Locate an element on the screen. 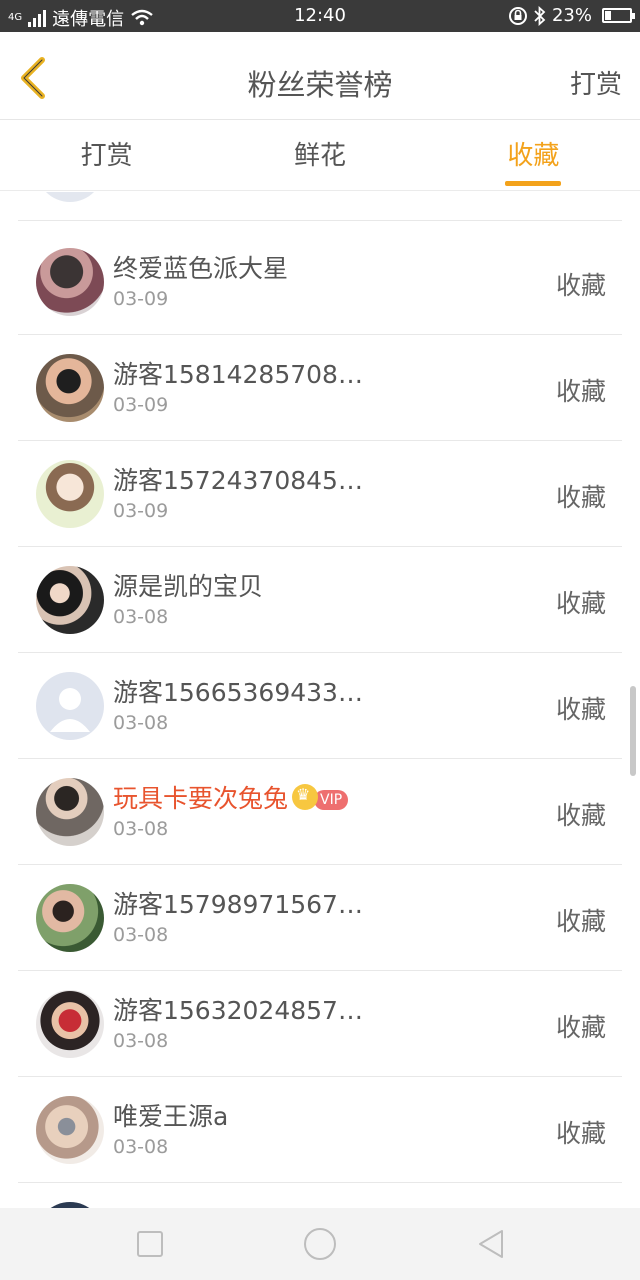 The image size is (640, 1280). user-name-text: 玩具卡要次兔兔 is located at coordinates (201, 798).